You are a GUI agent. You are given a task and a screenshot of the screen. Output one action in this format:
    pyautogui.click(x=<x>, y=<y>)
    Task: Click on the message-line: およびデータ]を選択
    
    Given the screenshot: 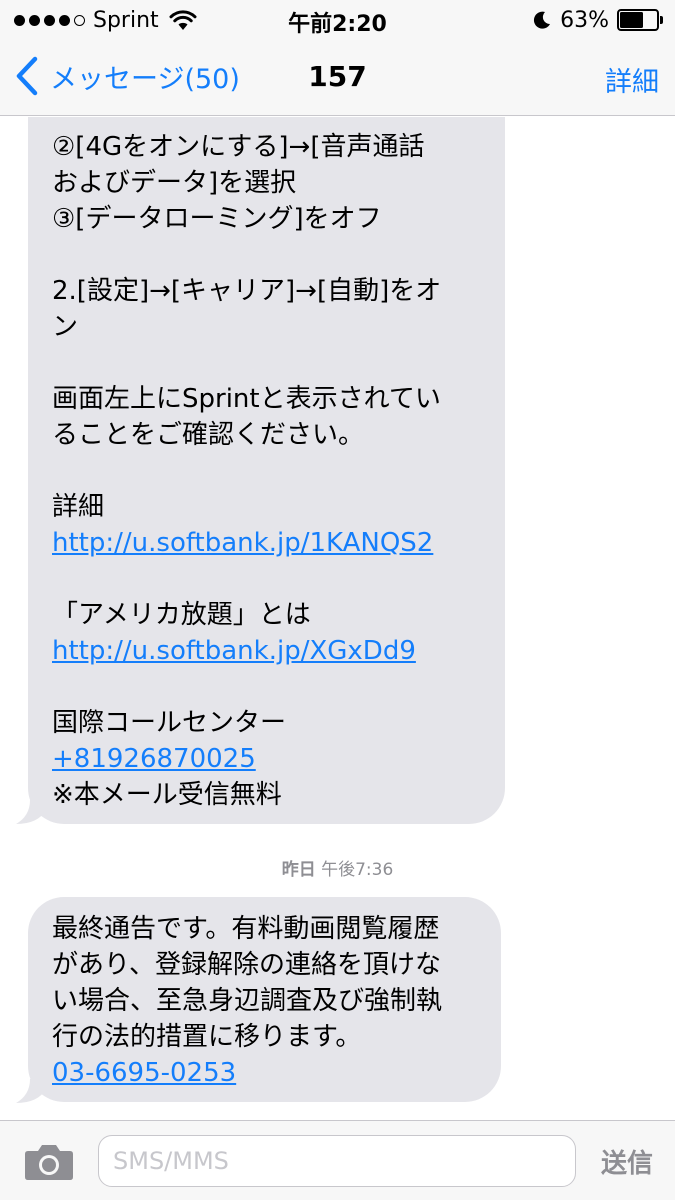 What is the action you would take?
    pyautogui.click(x=174, y=183)
    